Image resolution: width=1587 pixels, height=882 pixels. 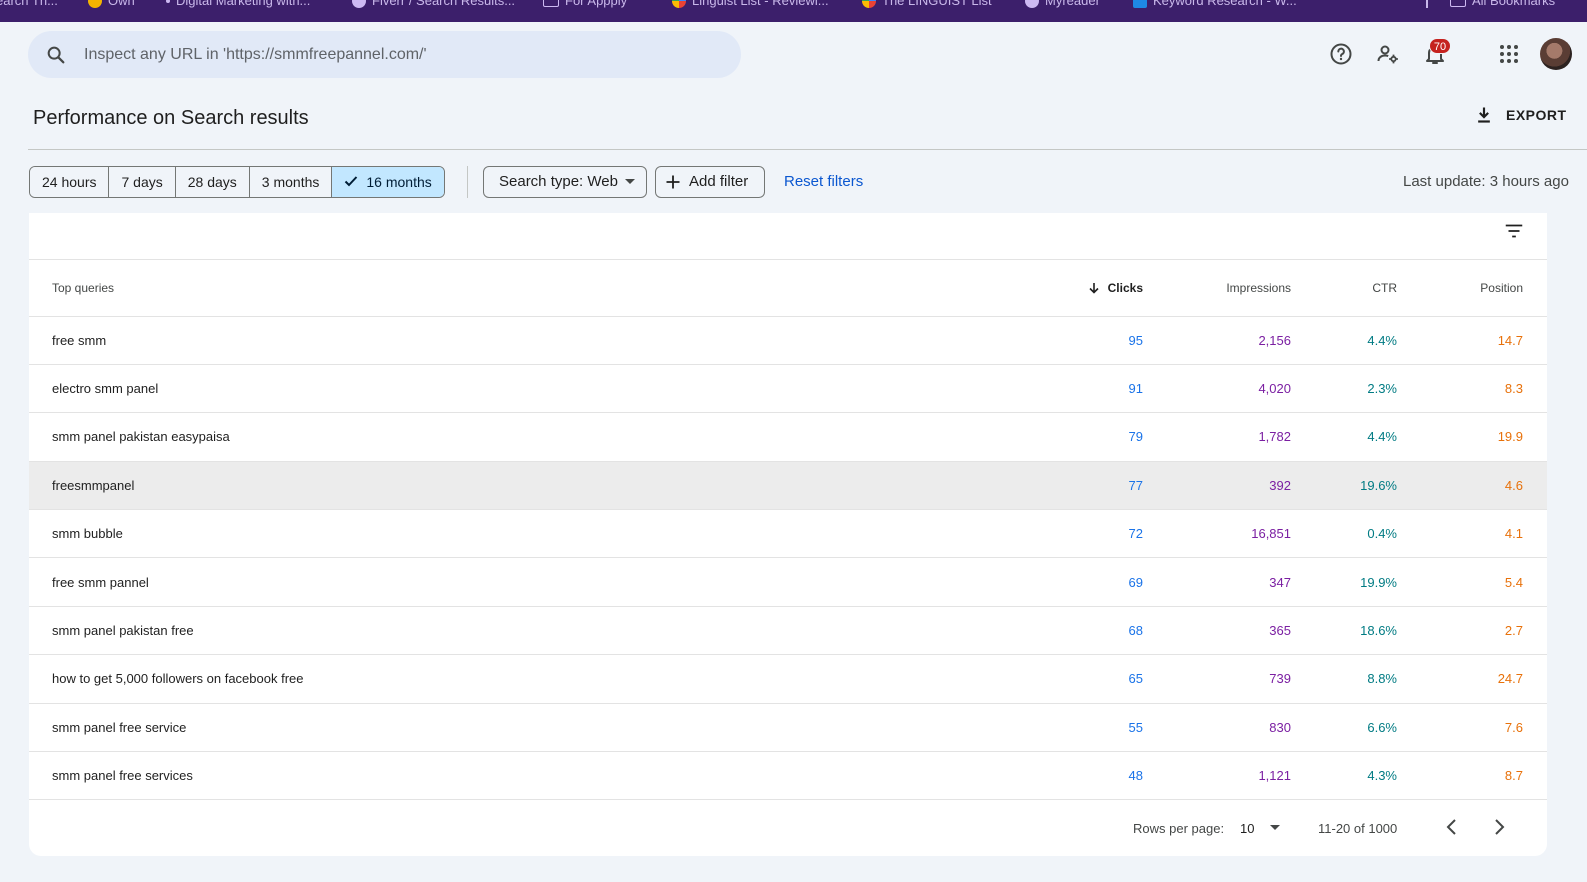 I want to click on range-28-days: 28 days, so click(x=212, y=182).